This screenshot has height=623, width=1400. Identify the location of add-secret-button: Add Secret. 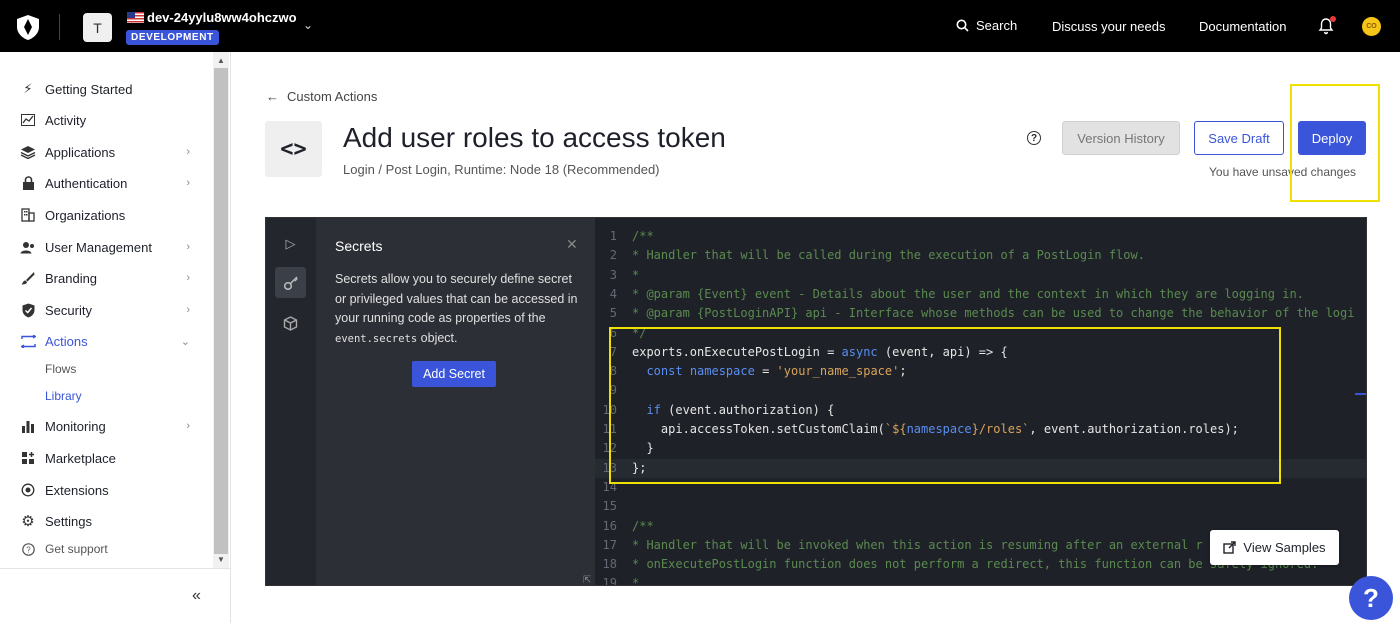
(454, 374).